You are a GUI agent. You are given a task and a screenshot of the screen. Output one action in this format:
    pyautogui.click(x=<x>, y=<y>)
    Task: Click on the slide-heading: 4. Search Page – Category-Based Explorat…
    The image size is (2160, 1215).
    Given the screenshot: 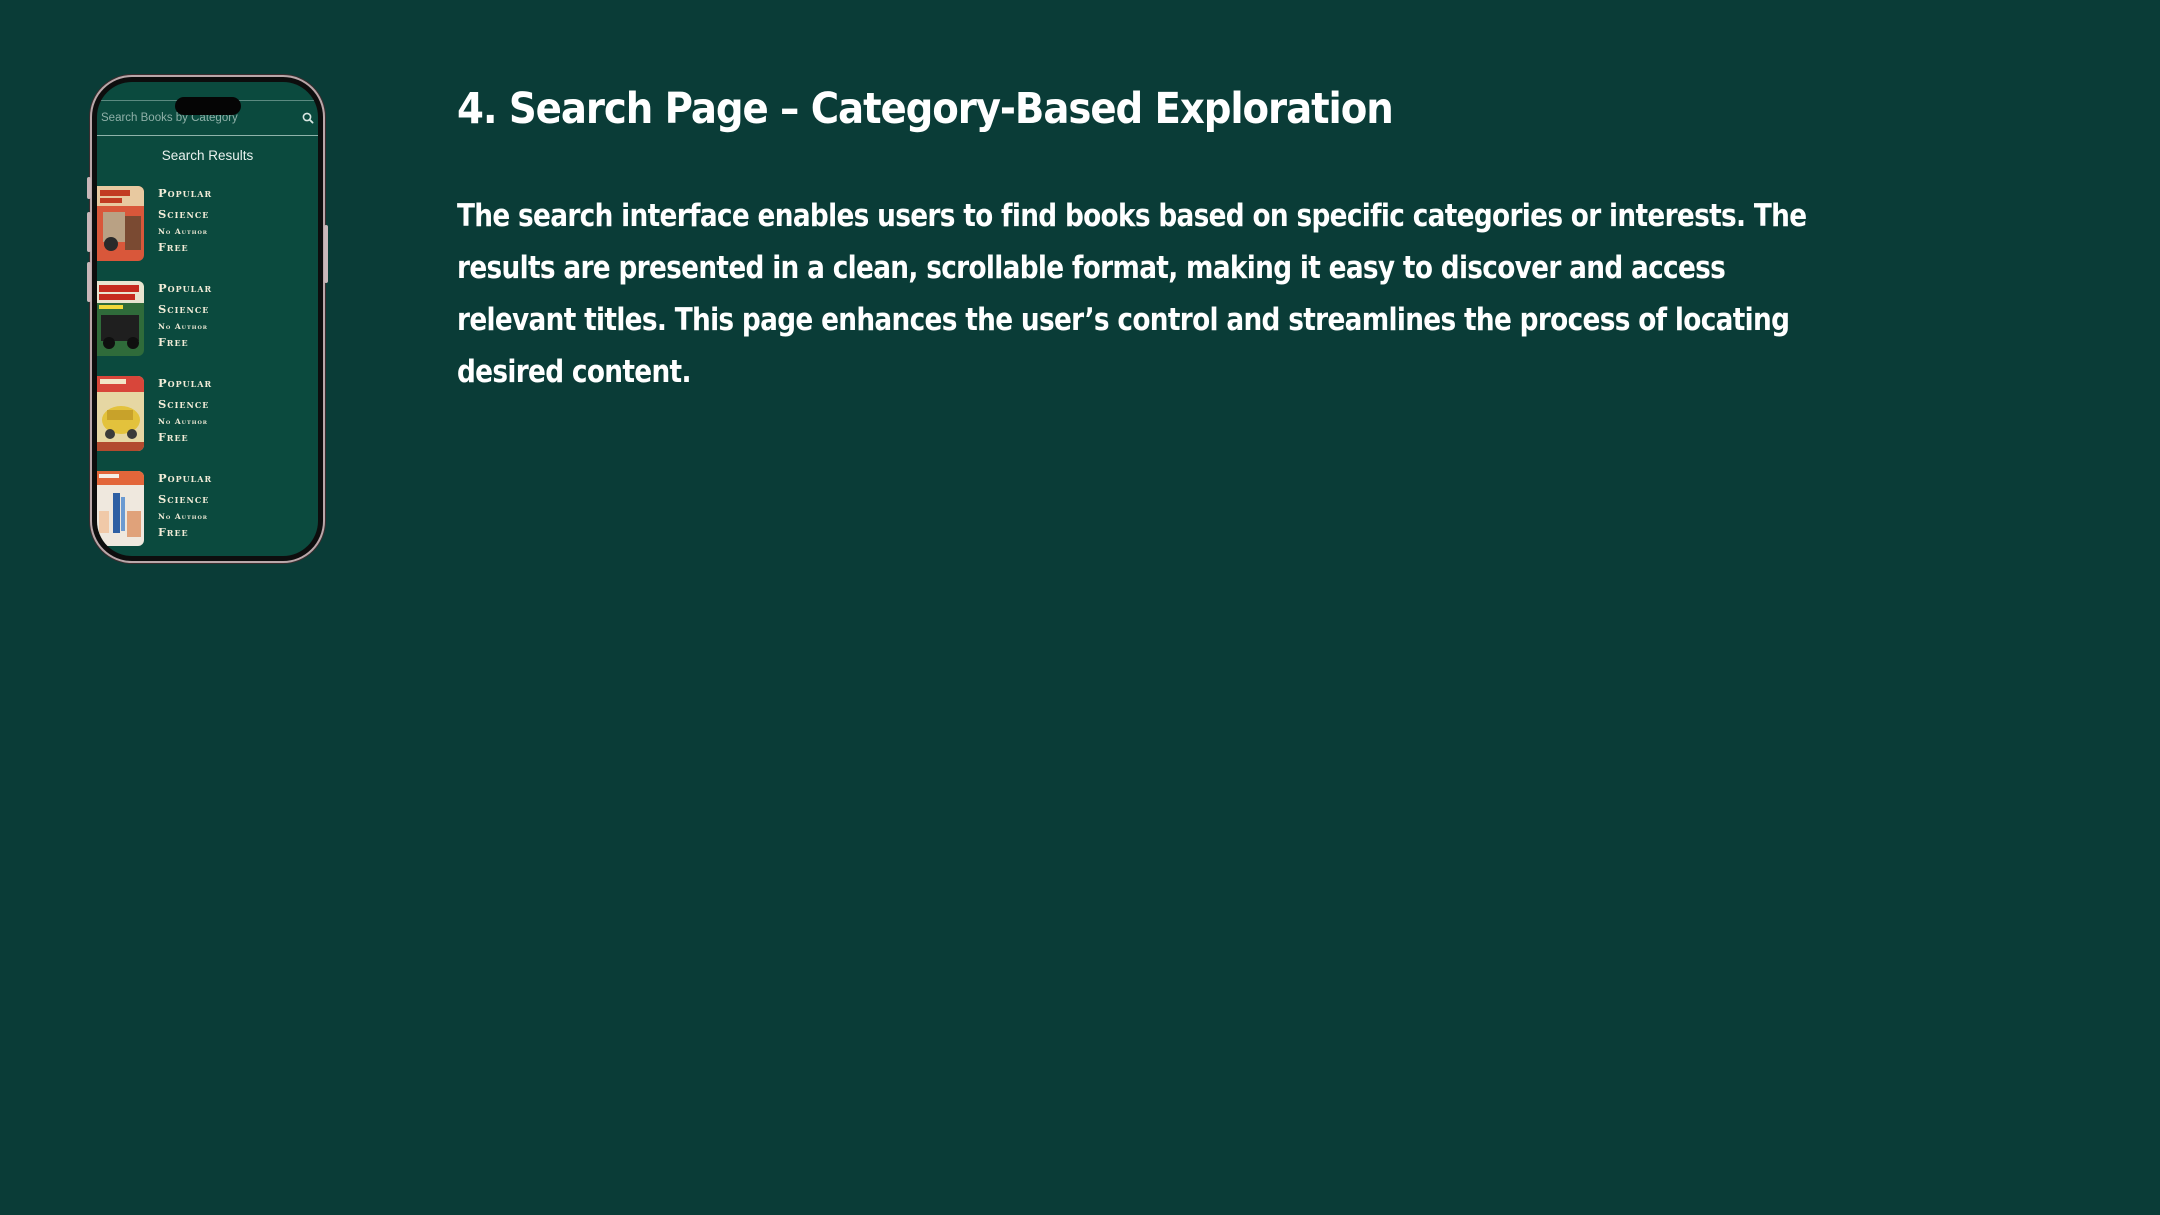 What is the action you would take?
    pyautogui.click(x=925, y=109)
    